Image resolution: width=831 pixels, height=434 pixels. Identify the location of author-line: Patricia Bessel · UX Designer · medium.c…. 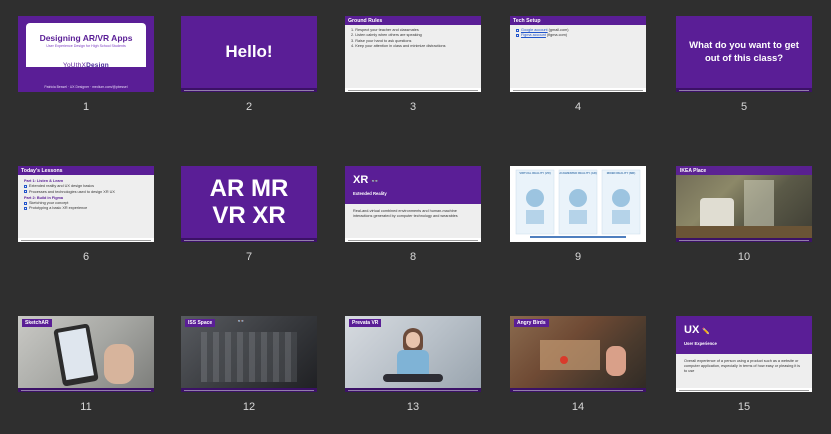
(86, 87).